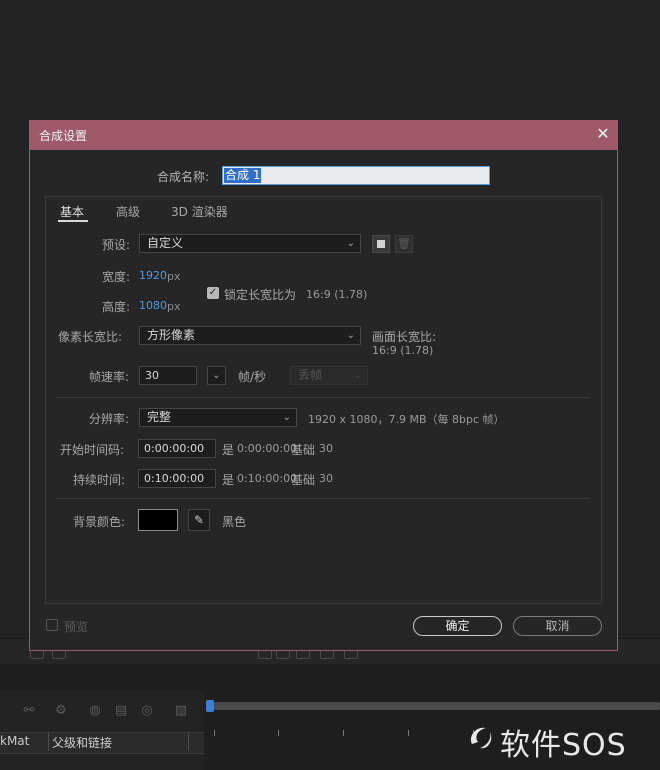  Describe the element at coordinates (267, 478) in the screenshot. I see `duration-equivalent: 0:10:00:00` at that location.